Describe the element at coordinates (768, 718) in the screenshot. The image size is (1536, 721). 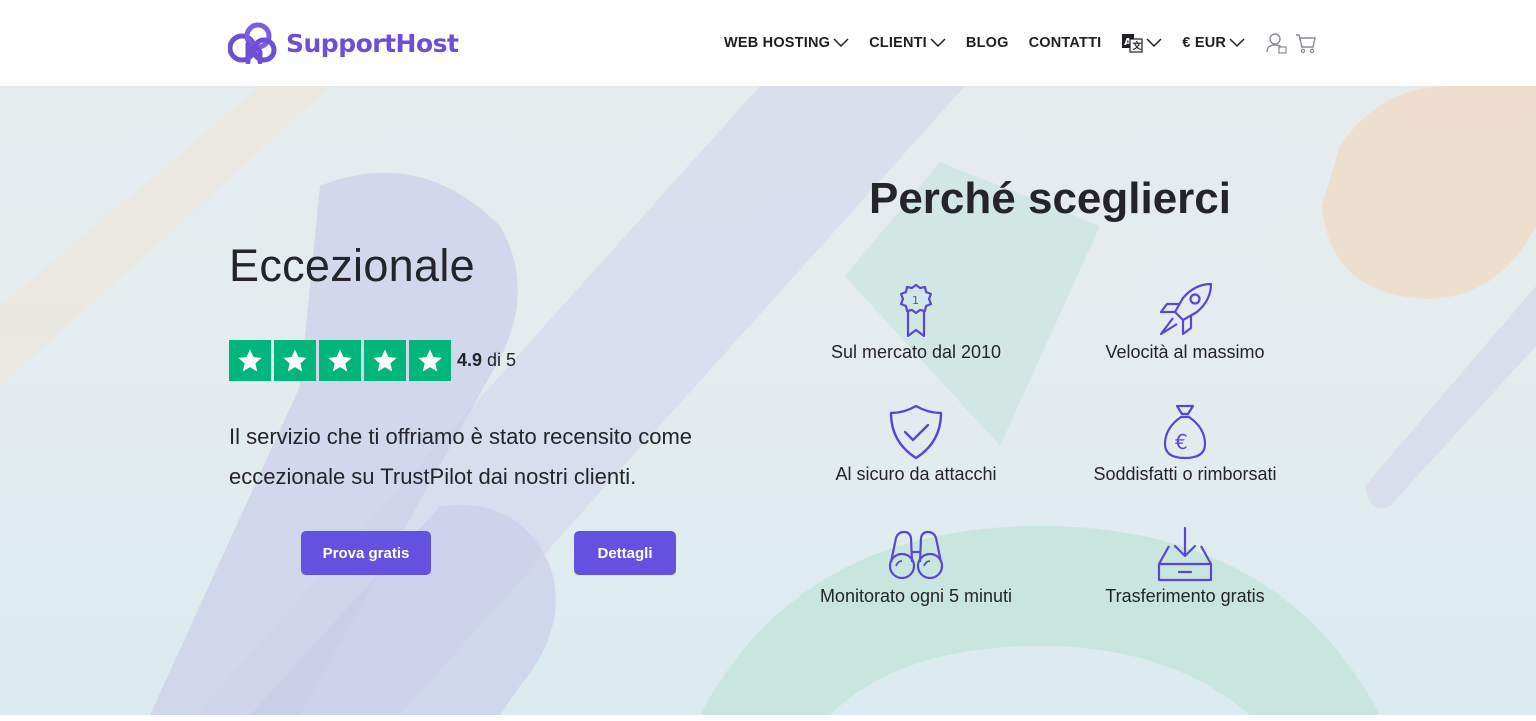
I see `bottom-strip` at that location.